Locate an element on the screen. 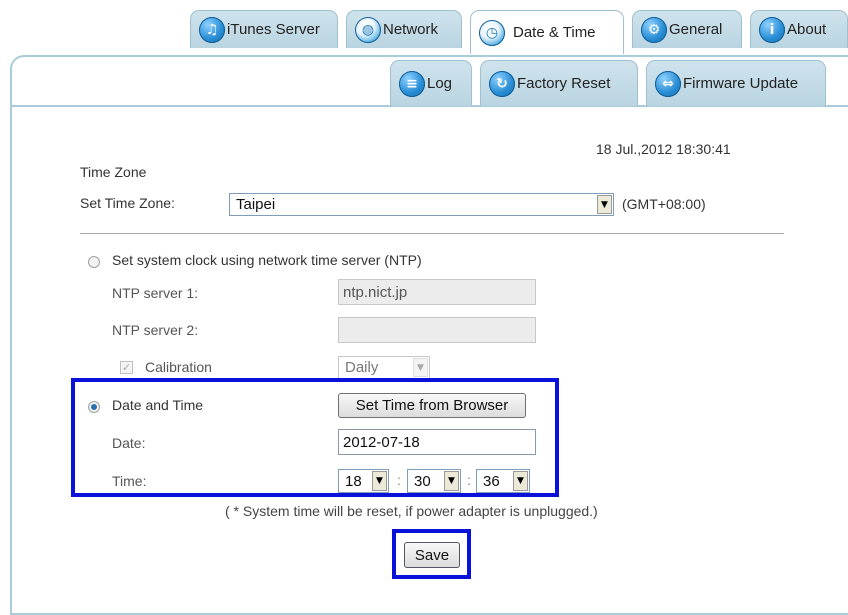 Image resolution: width=848 pixels, height=615 pixels. set-time-from-browser-button: Set Time from Browser is located at coordinates (432, 405).